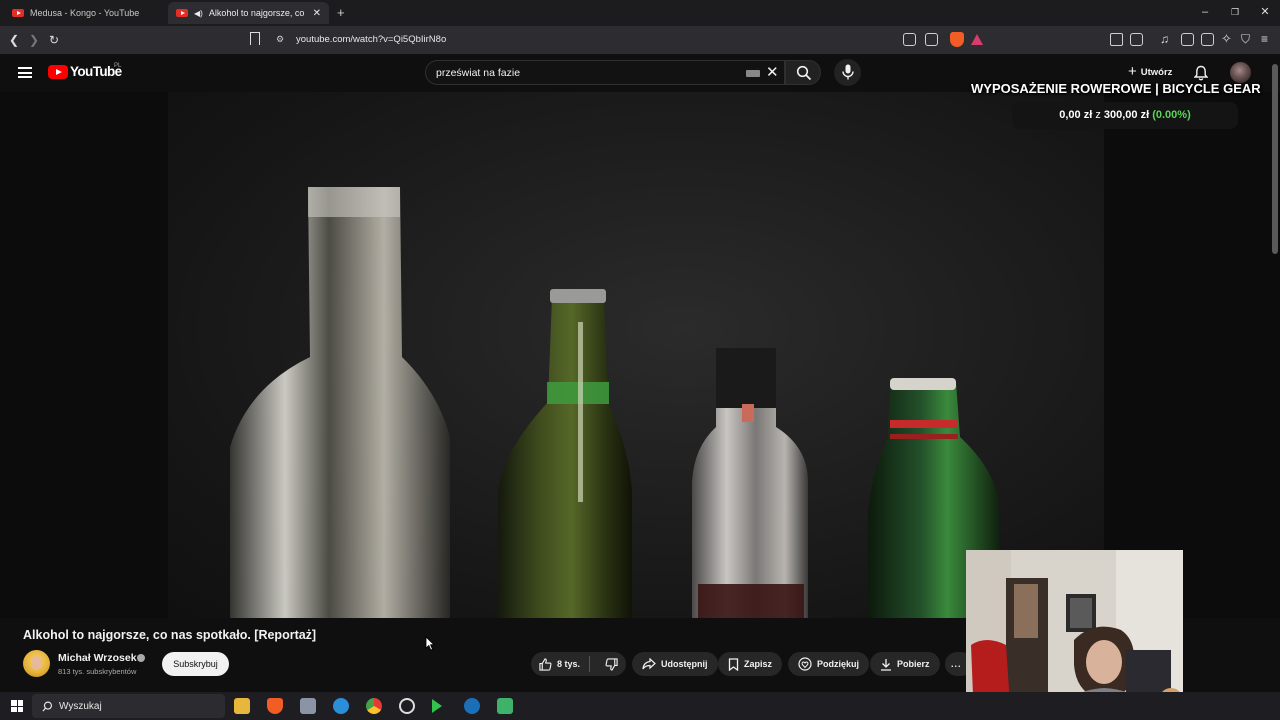  I want to click on close-window-icon: ✕, so click(1265, 12).